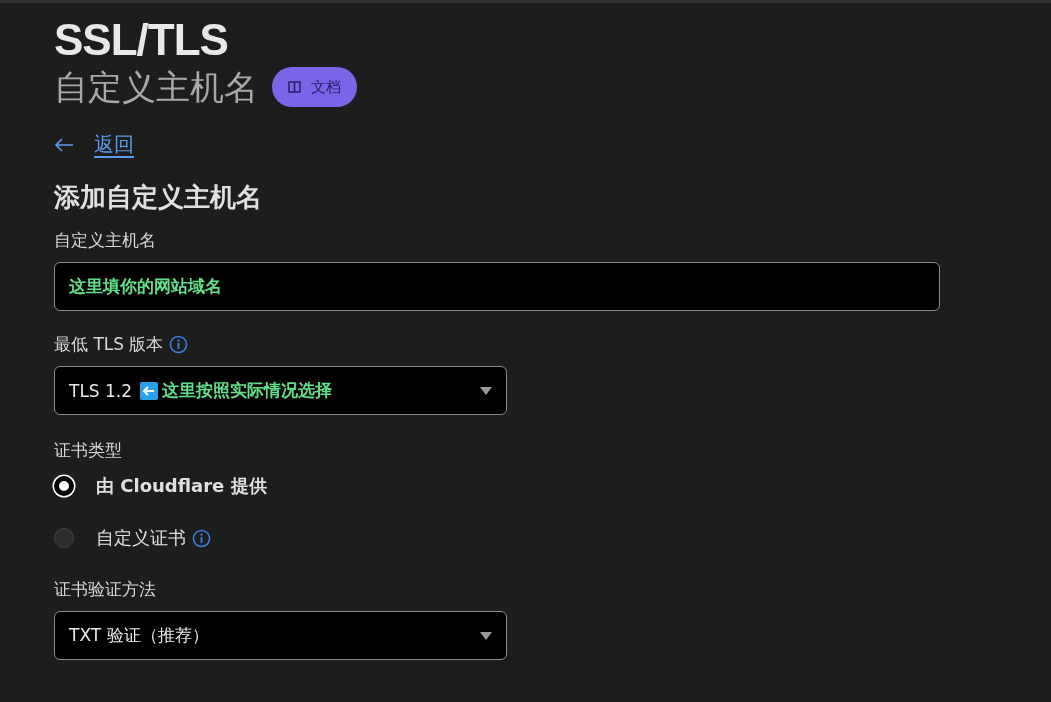  Describe the element at coordinates (280, 635) in the screenshot. I see `select-field: TXT 验证（推荐）` at that location.